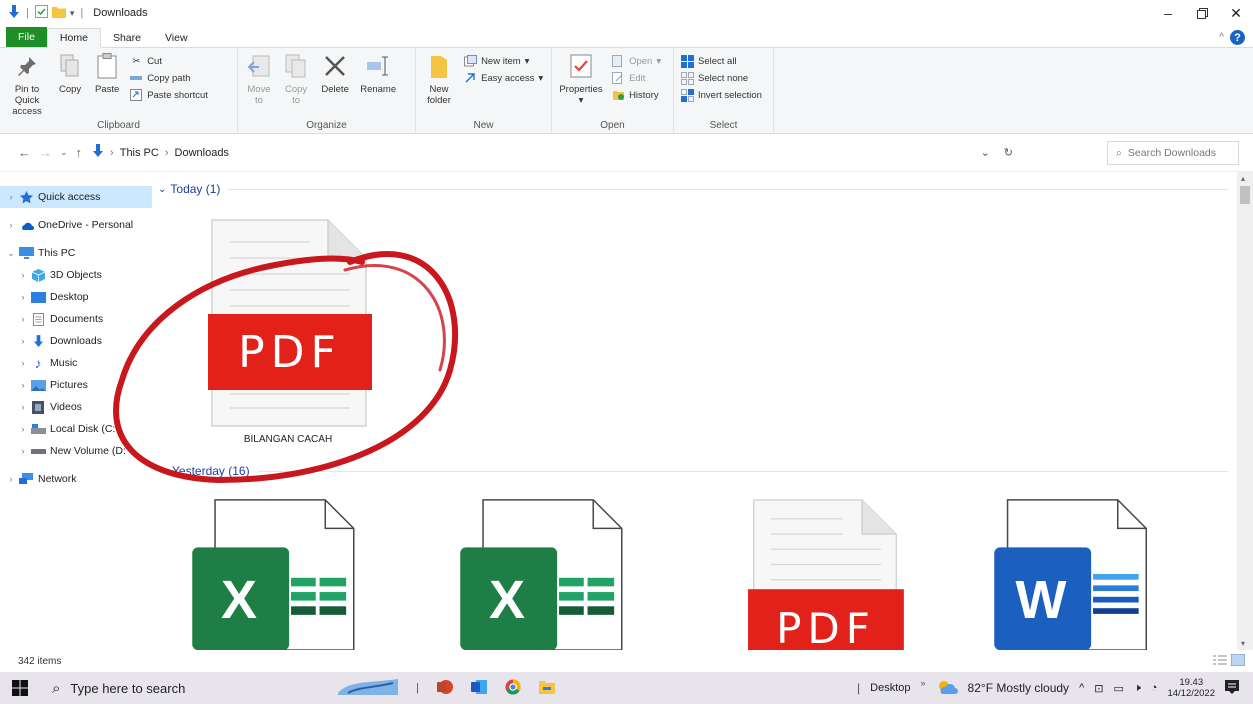 Image resolution: width=1253 pixels, height=704 pixels. I want to click on nav-item-music: › ♪ Music, so click(76, 363).